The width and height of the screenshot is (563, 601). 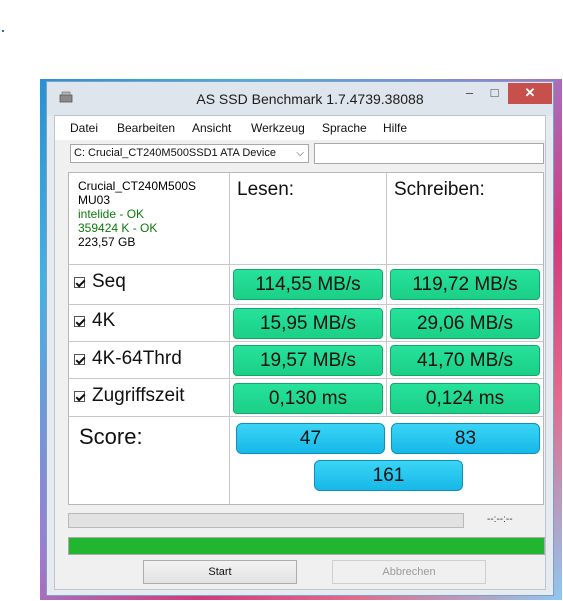 What do you see at coordinates (469, 93) in the screenshot?
I see `minimize-button: –` at bounding box center [469, 93].